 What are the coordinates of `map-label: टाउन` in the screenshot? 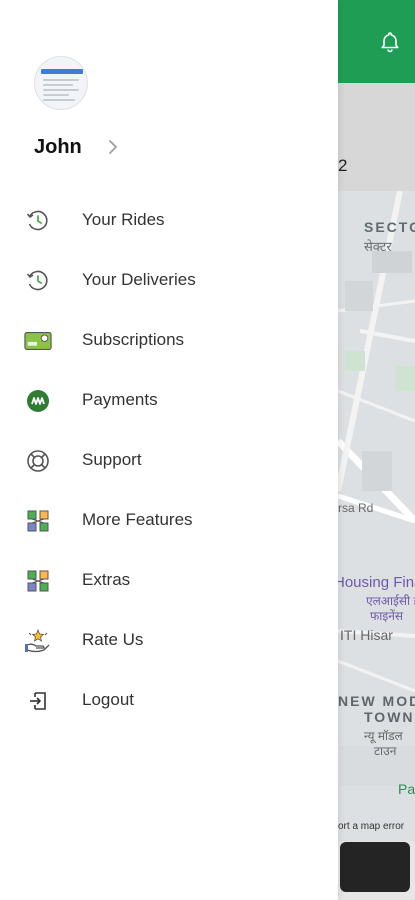 It's located at (385, 751).